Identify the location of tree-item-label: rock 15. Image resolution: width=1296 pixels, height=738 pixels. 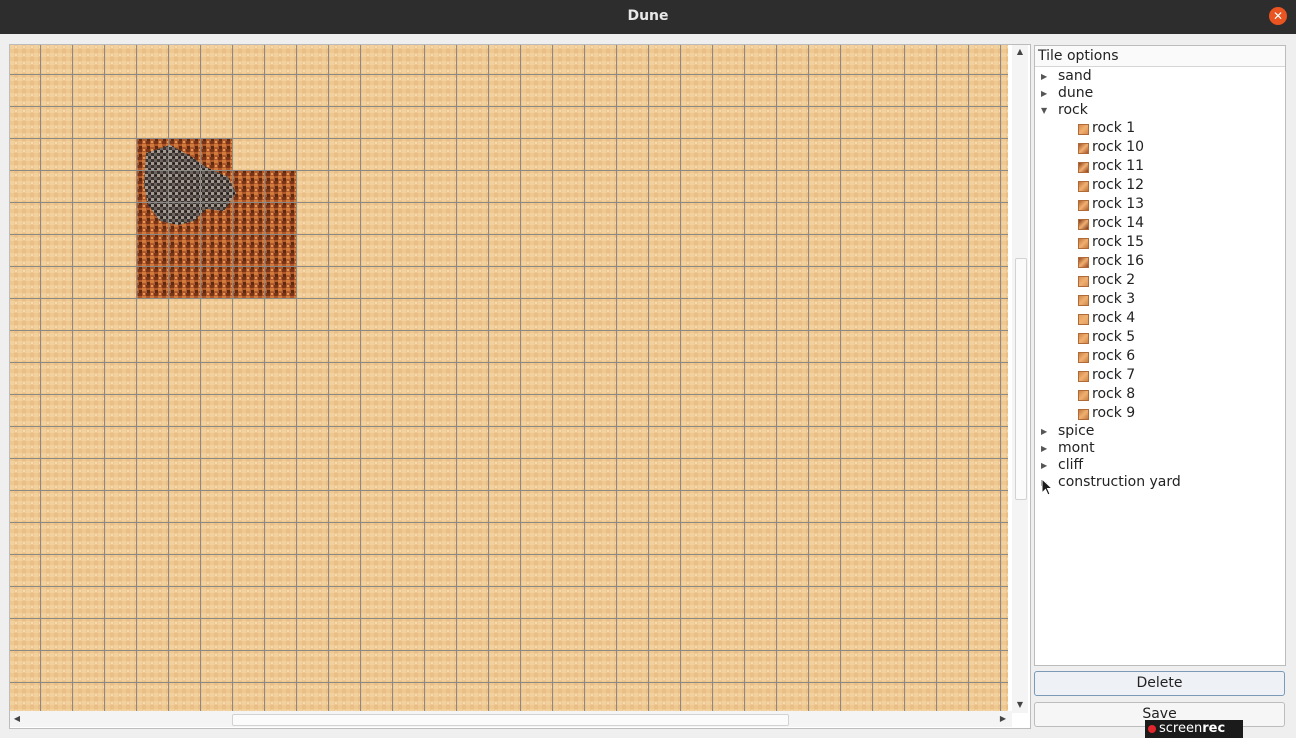
(1118, 242).